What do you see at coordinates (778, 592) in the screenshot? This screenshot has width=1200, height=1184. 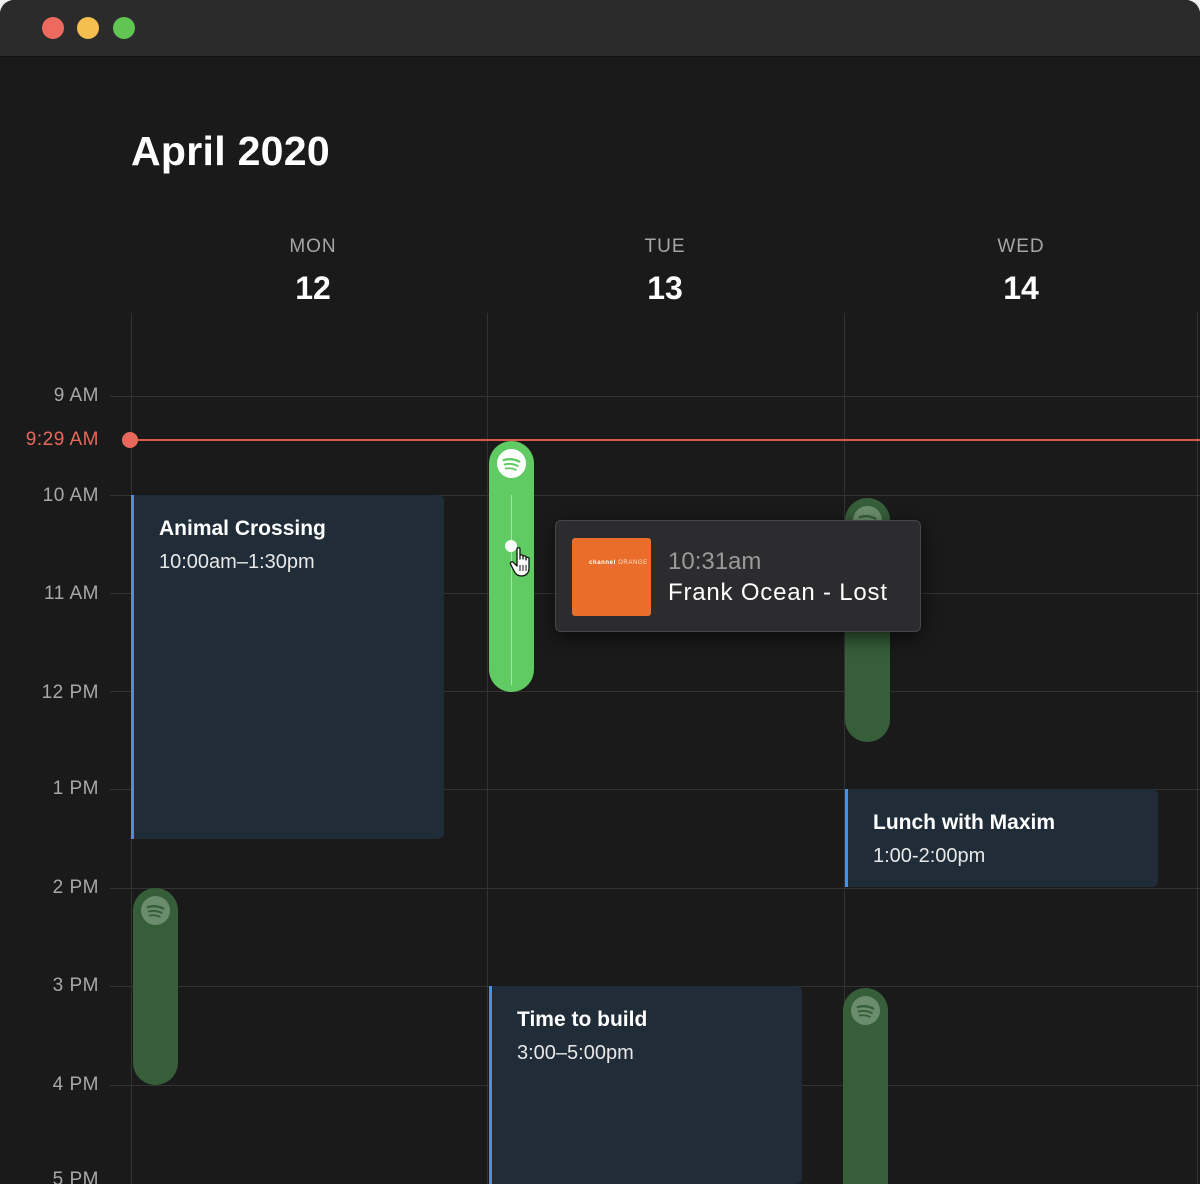 I see `now-playing-track: Frank Ocean - Lost` at bounding box center [778, 592].